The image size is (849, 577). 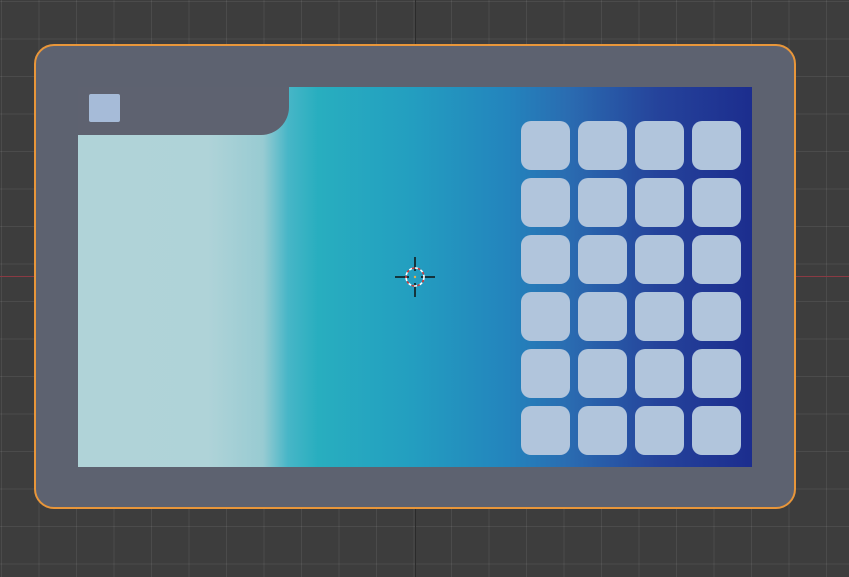 I want to click on 3d-cursor-icon, so click(x=415, y=277).